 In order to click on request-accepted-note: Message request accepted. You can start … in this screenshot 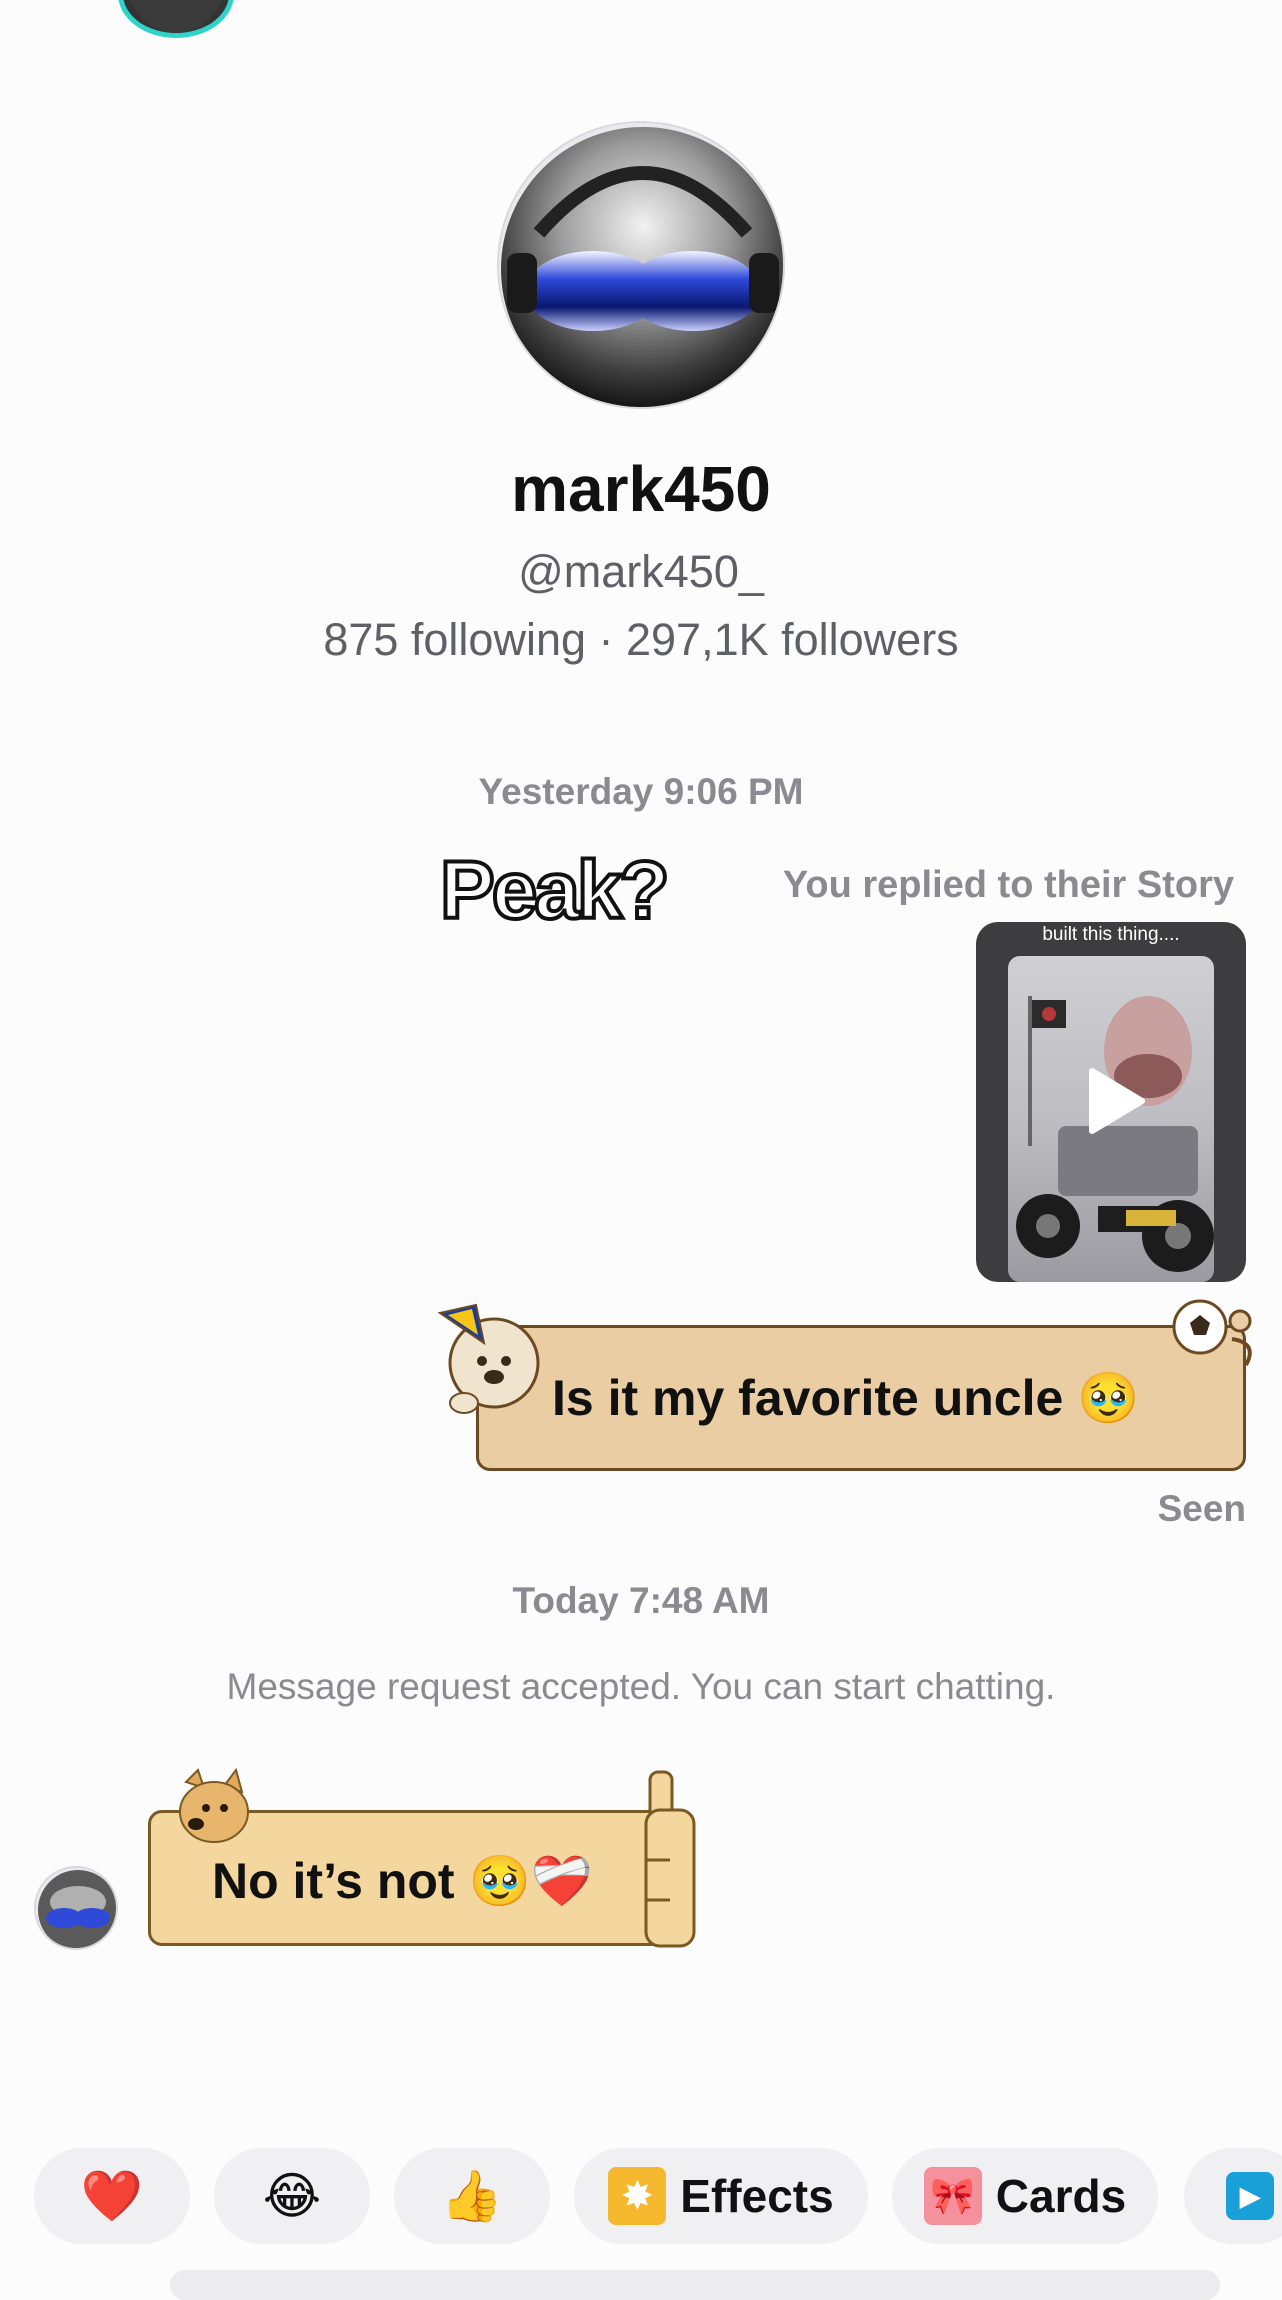, I will do `click(641, 1686)`.